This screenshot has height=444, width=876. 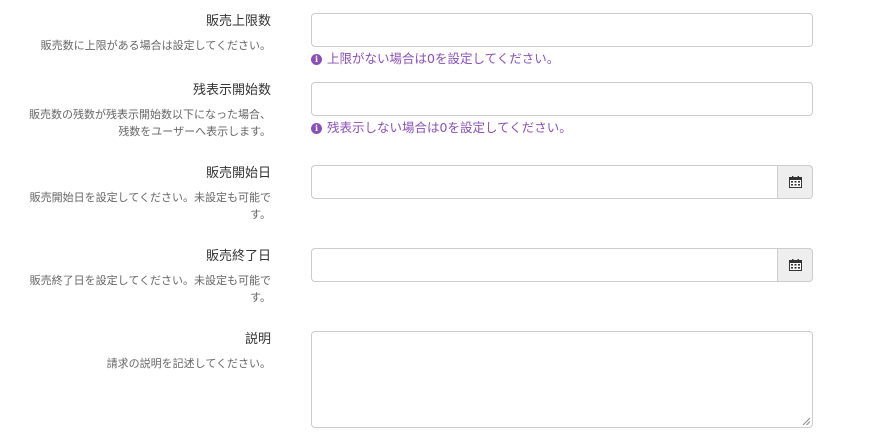 What do you see at coordinates (257, 339) in the screenshot?
I see `explanation-label: 説明` at bounding box center [257, 339].